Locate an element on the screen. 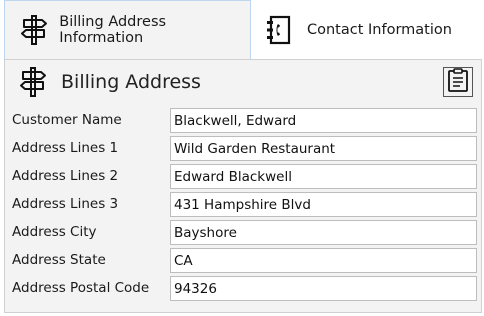 The image size is (484, 316). field-label: Address Lines 3 is located at coordinates (65, 204).